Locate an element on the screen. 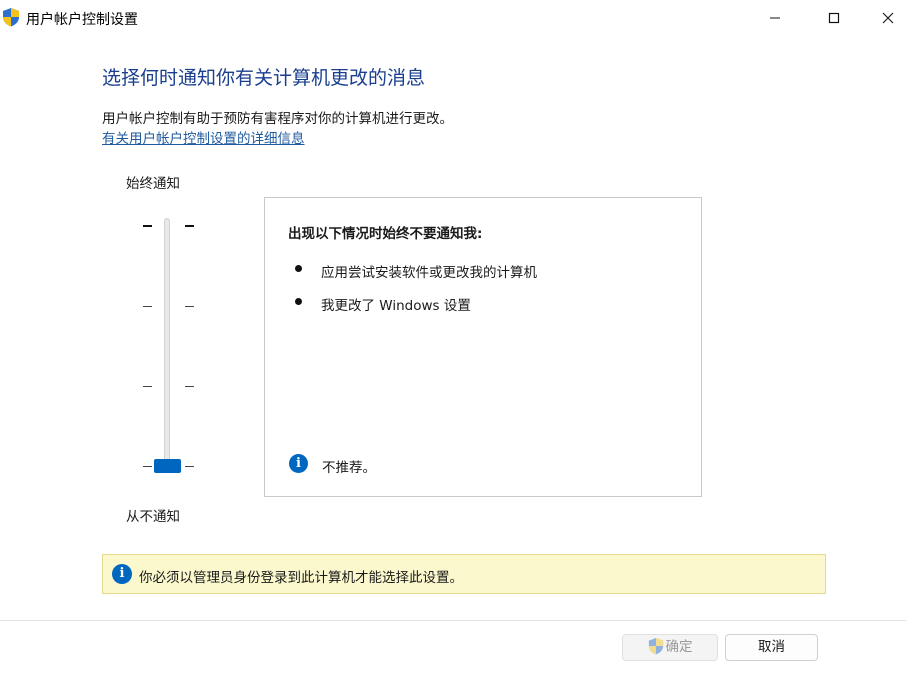  maximize-icon is located at coordinates (834, 18).